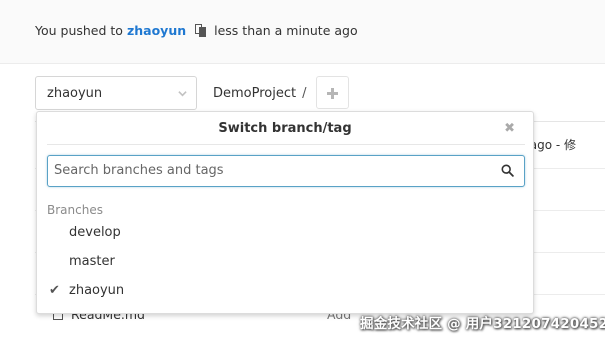 This screenshot has height=340, width=605. What do you see at coordinates (274, 170) in the screenshot?
I see `branch-search-input` at bounding box center [274, 170].